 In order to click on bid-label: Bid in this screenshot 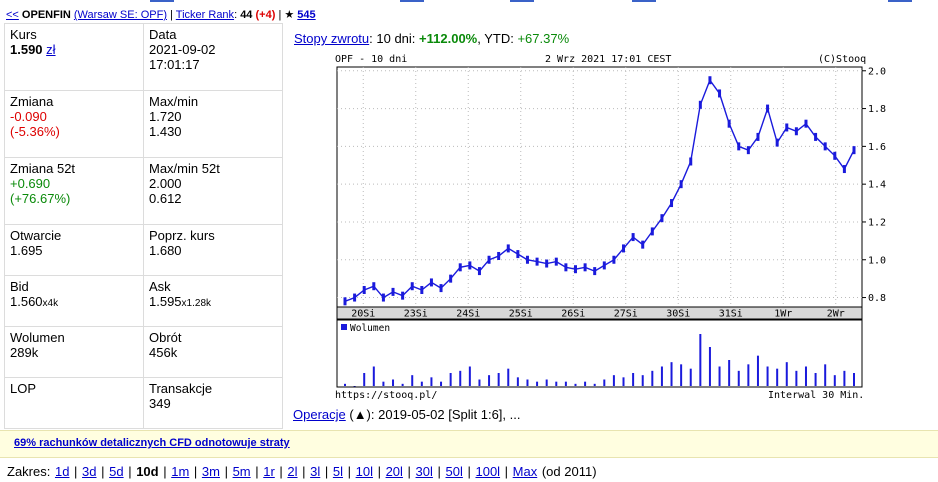, I will do `click(19, 286)`.